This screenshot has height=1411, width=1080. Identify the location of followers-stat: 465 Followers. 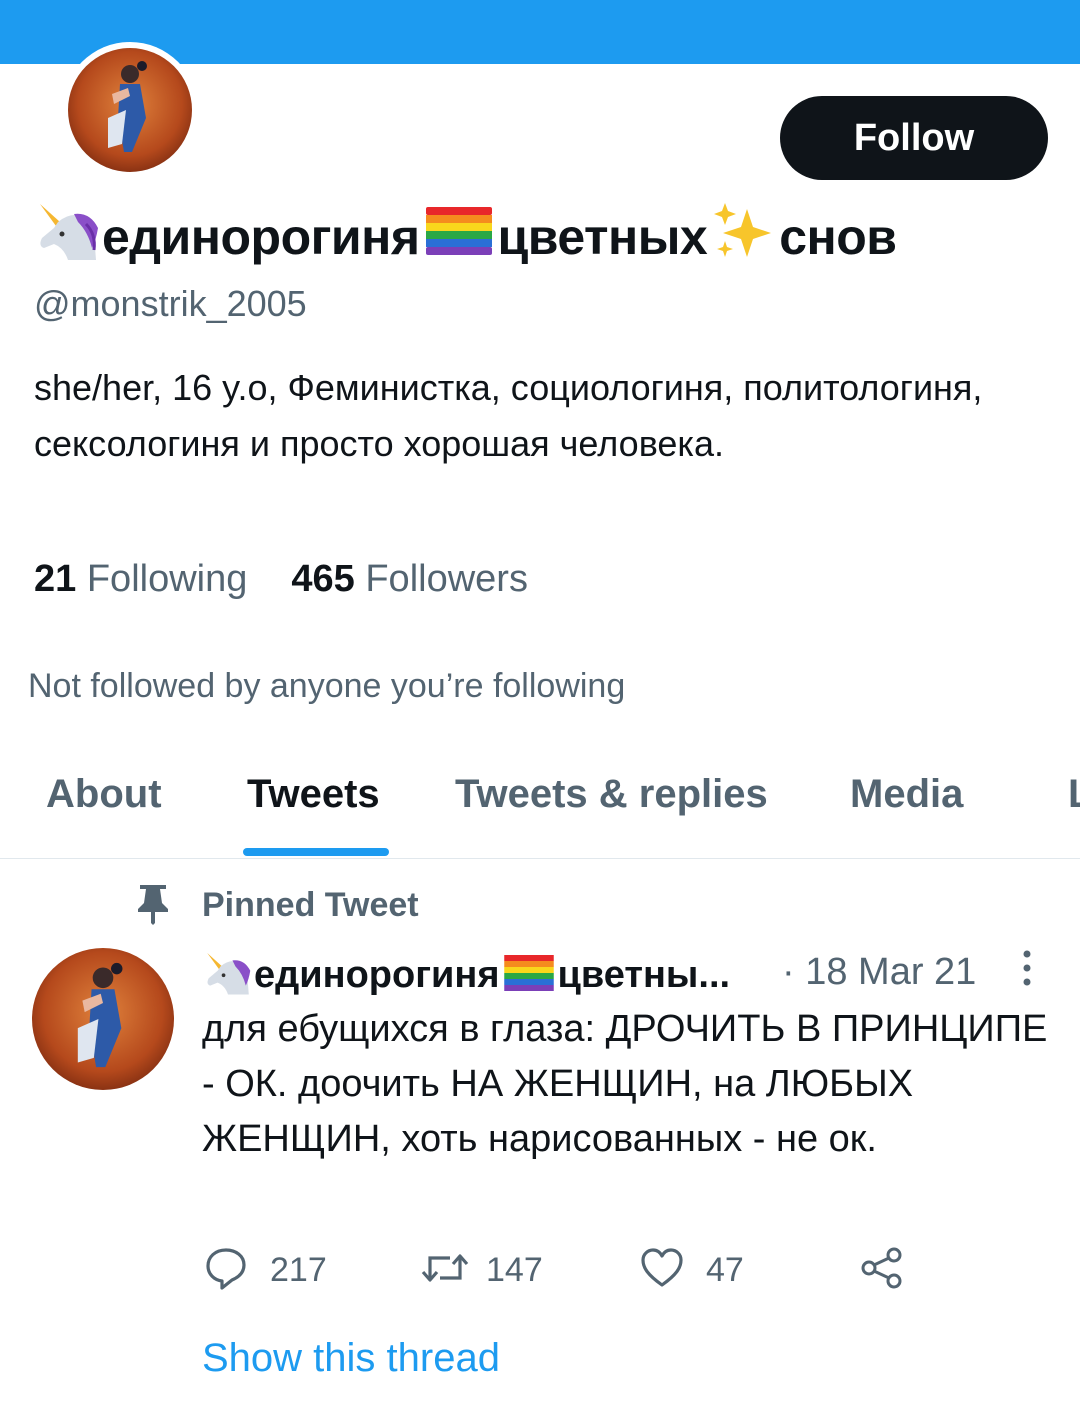
(409, 579).